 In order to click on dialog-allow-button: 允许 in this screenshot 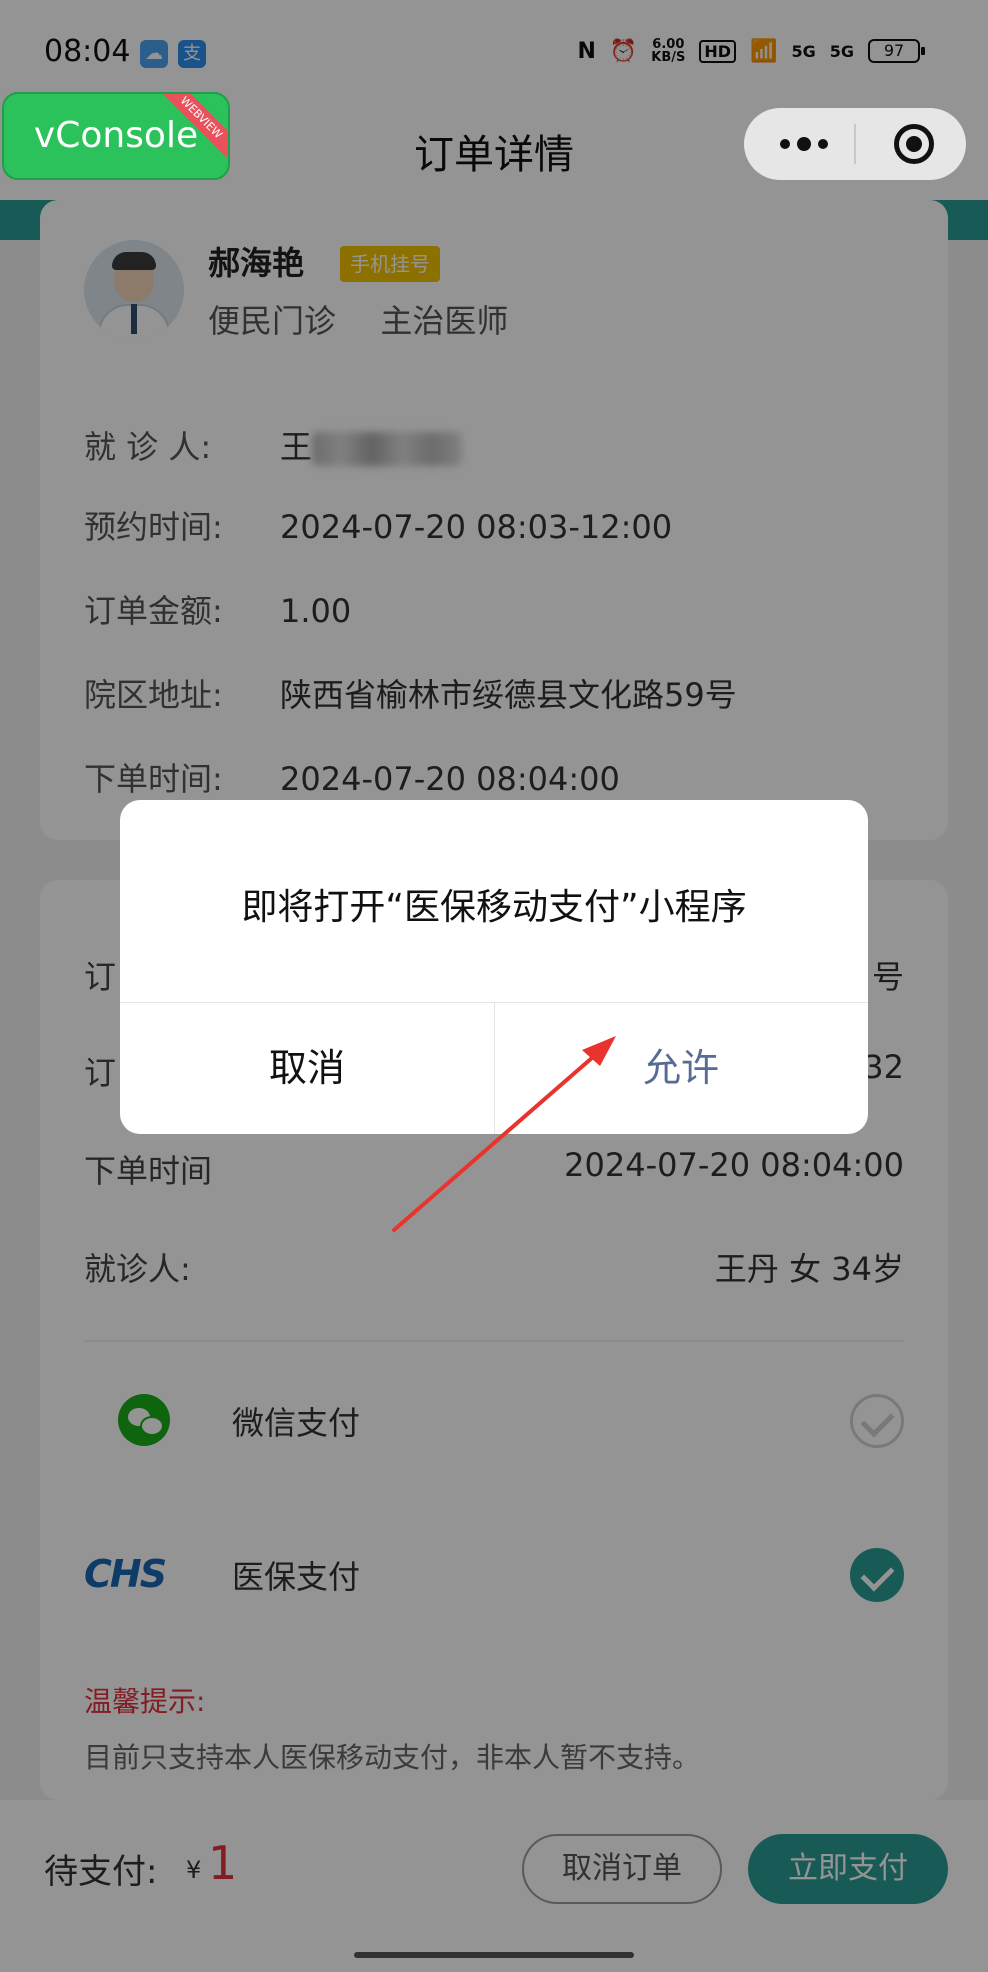, I will do `click(681, 1068)`.